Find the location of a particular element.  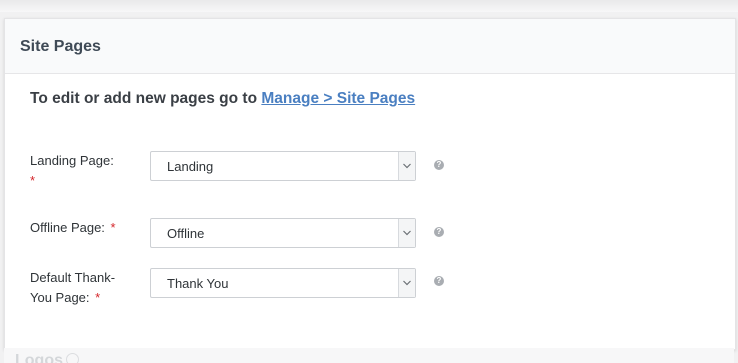

logos-section-header is located at coordinates (369, 355).